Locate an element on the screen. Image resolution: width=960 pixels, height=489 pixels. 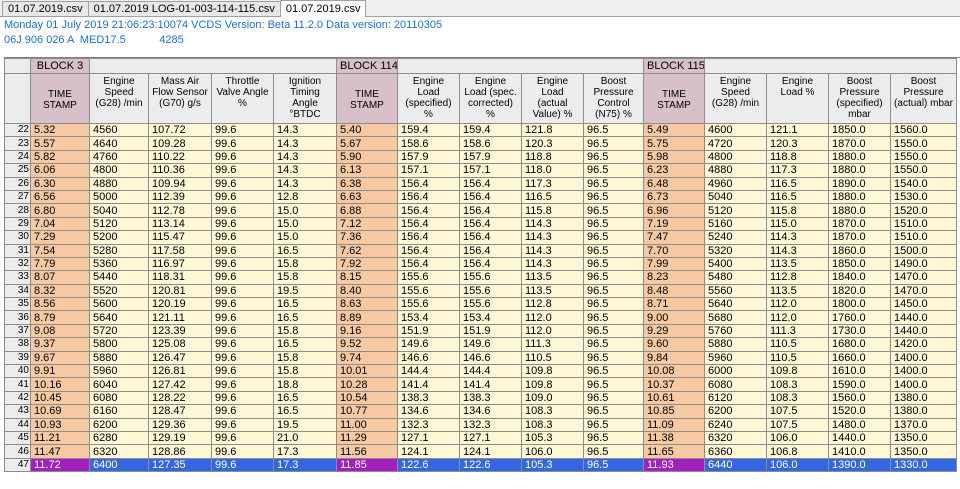
timestamp-cell: 10.45 is located at coordinates (60, 398).